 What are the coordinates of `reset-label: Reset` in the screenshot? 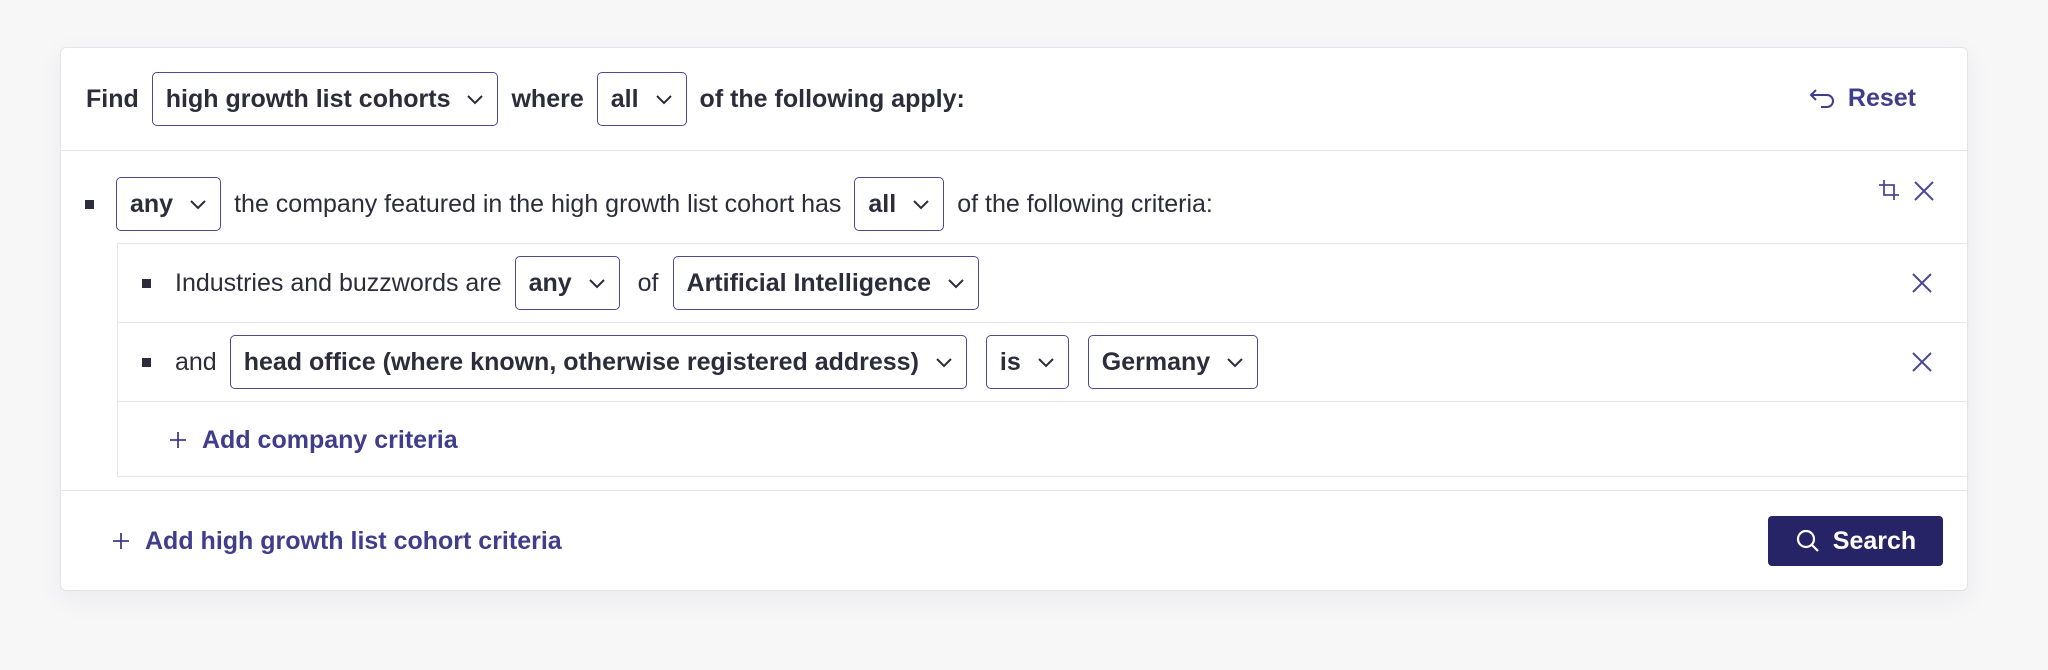 It's located at (1881, 98).